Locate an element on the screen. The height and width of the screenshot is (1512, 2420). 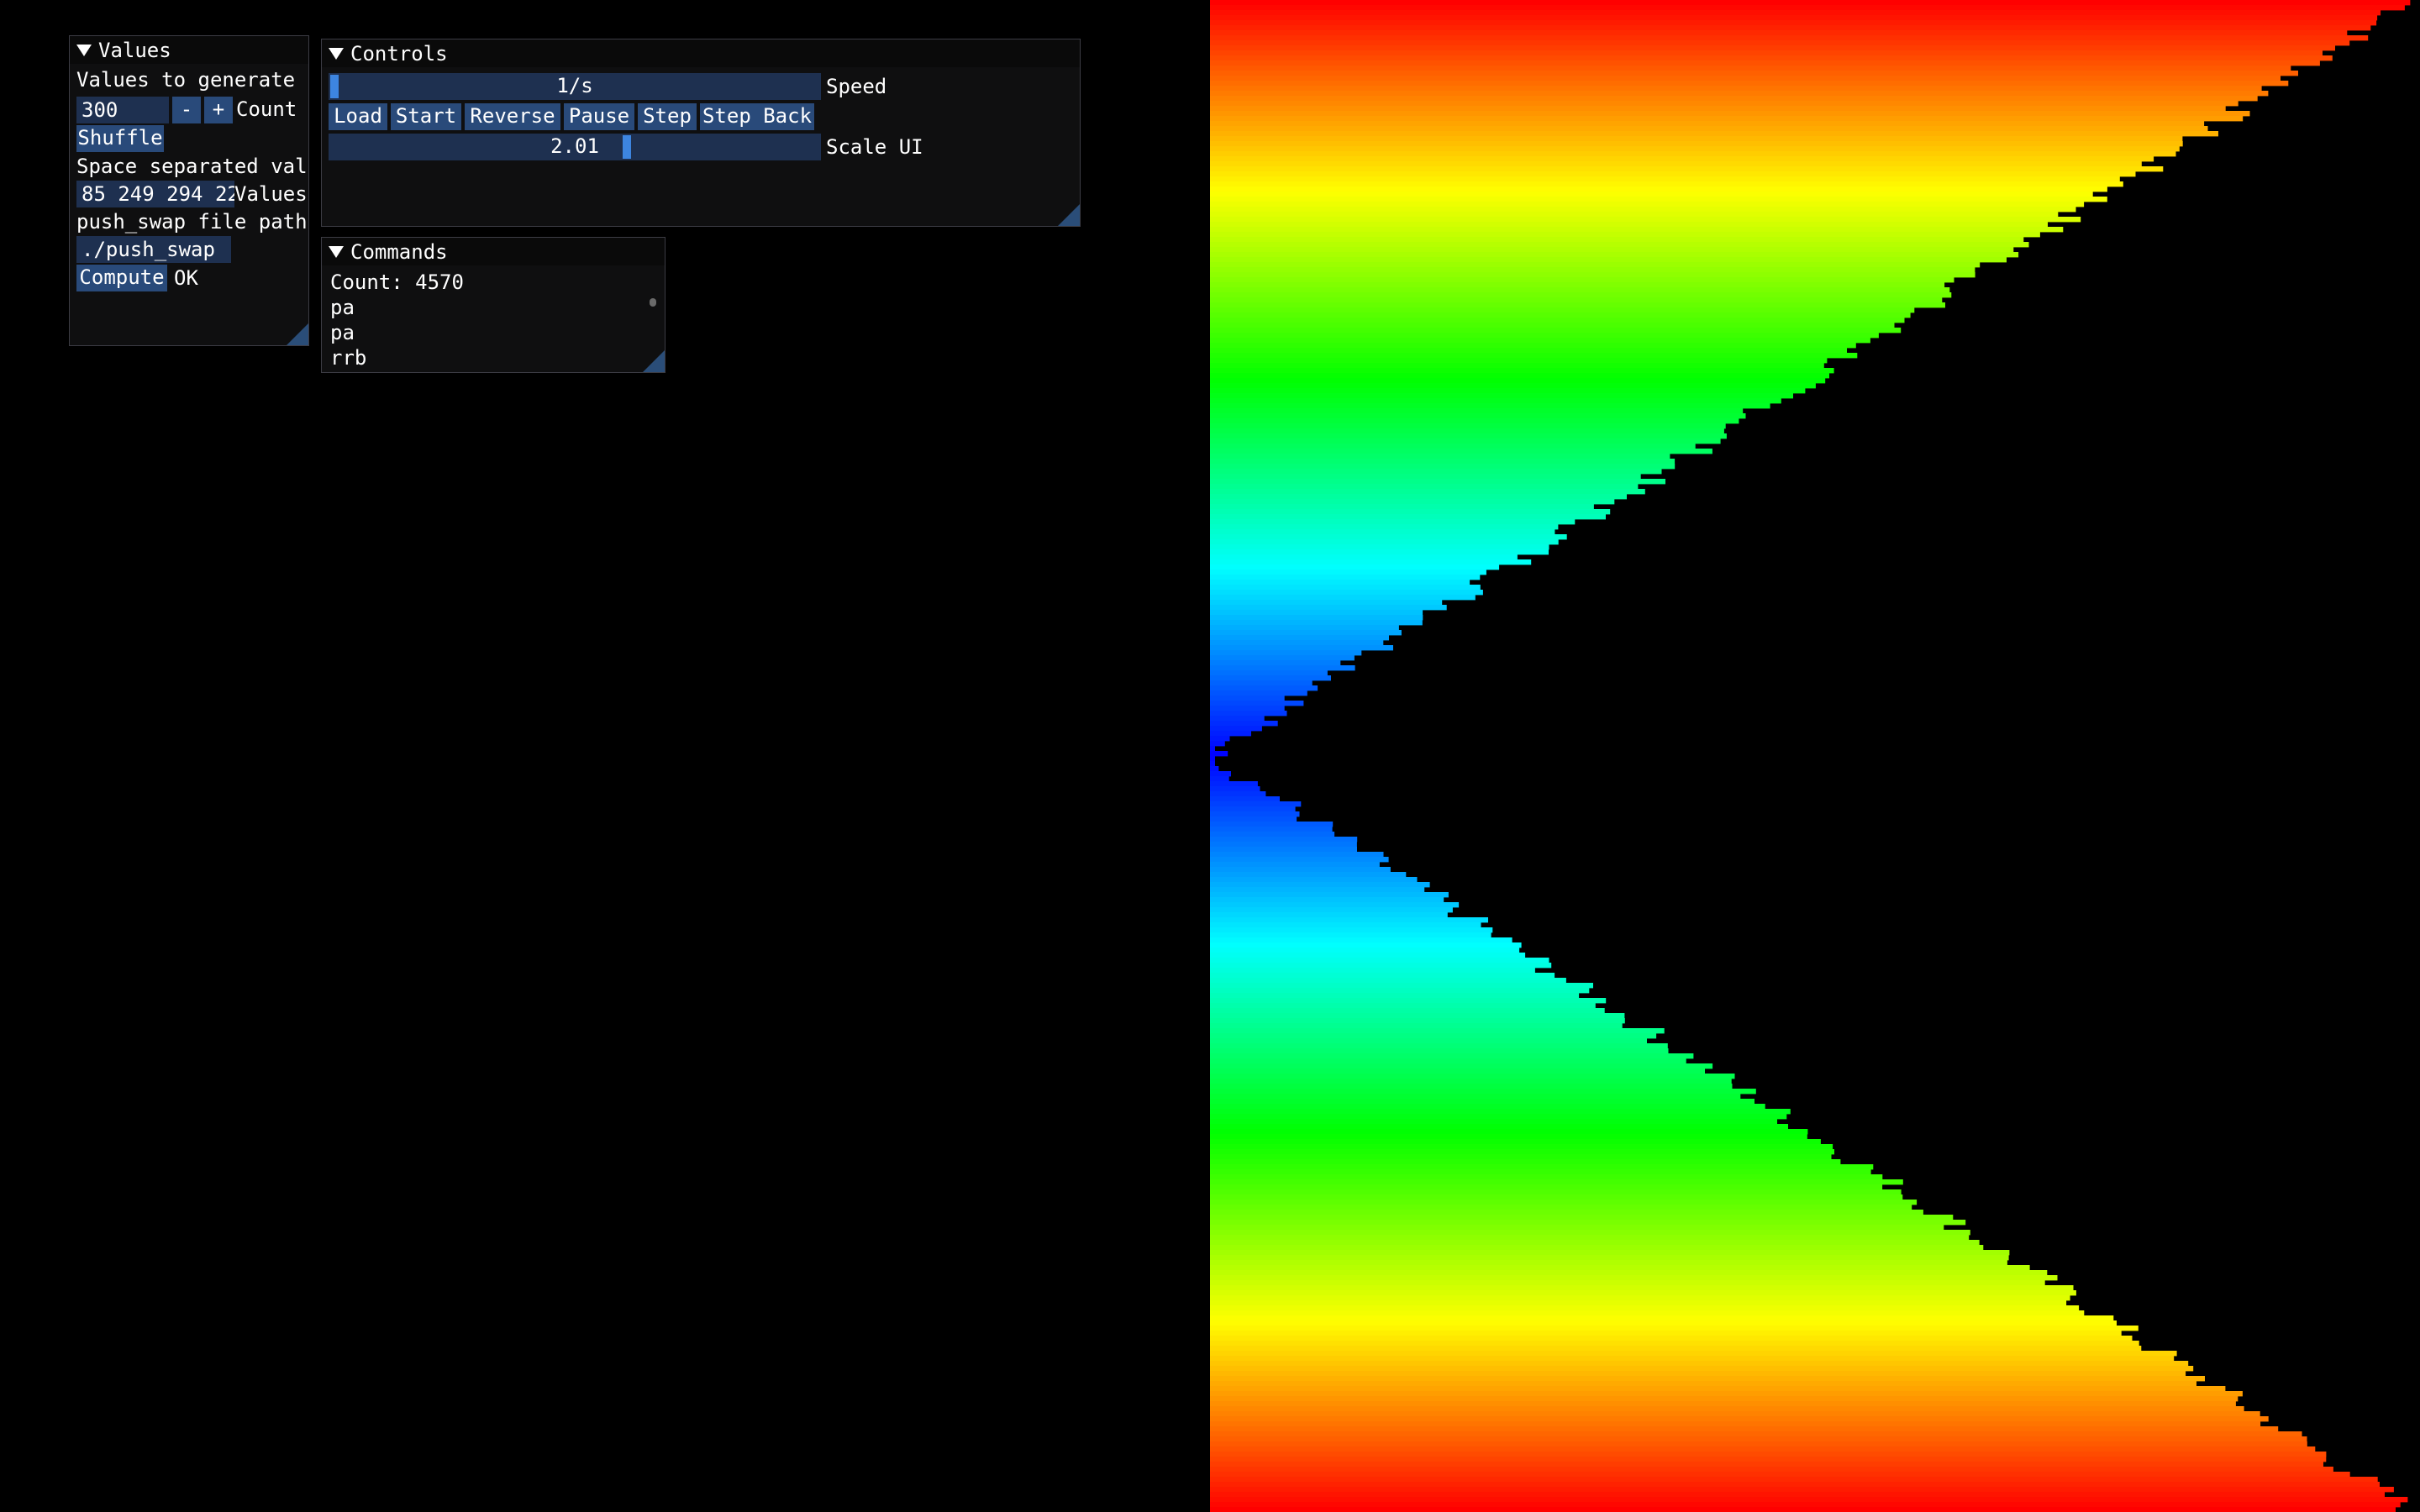
count-minus-button: - is located at coordinates (187, 110).